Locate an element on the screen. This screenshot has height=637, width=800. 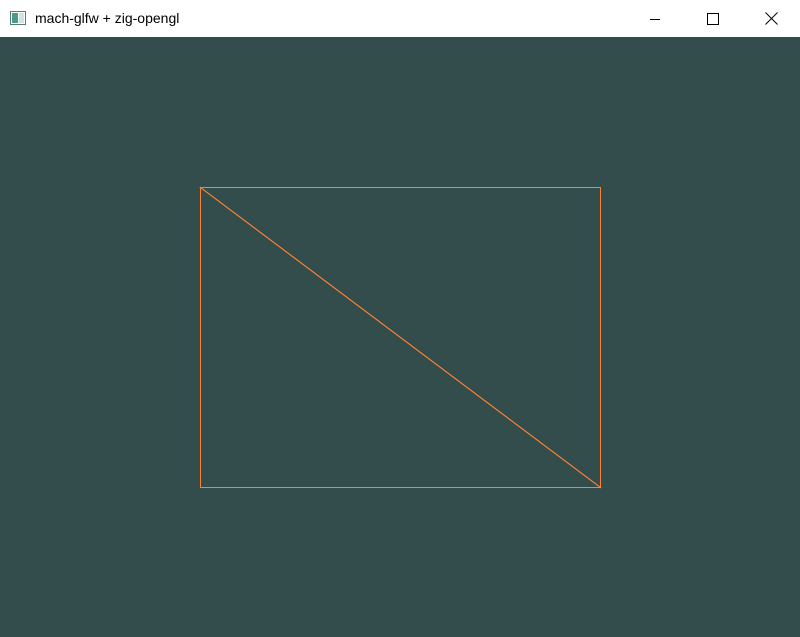
maximize-icon is located at coordinates (713, 18).